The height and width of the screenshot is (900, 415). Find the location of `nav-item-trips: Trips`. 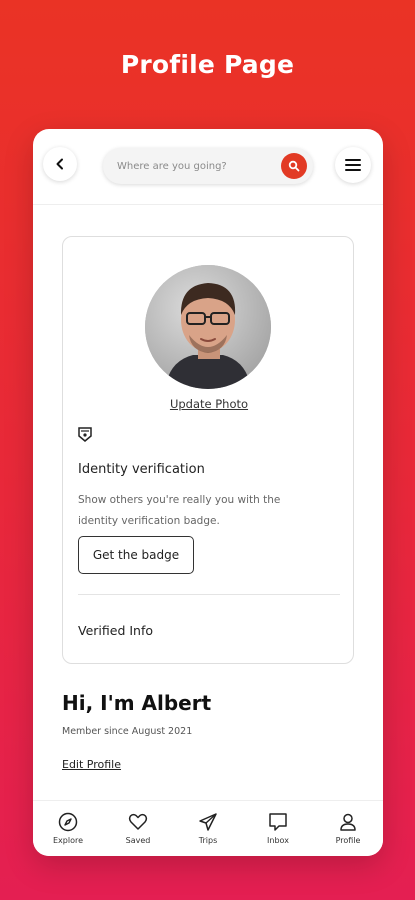

nav-item-trips: Trips is located at coordinates (208, 828).